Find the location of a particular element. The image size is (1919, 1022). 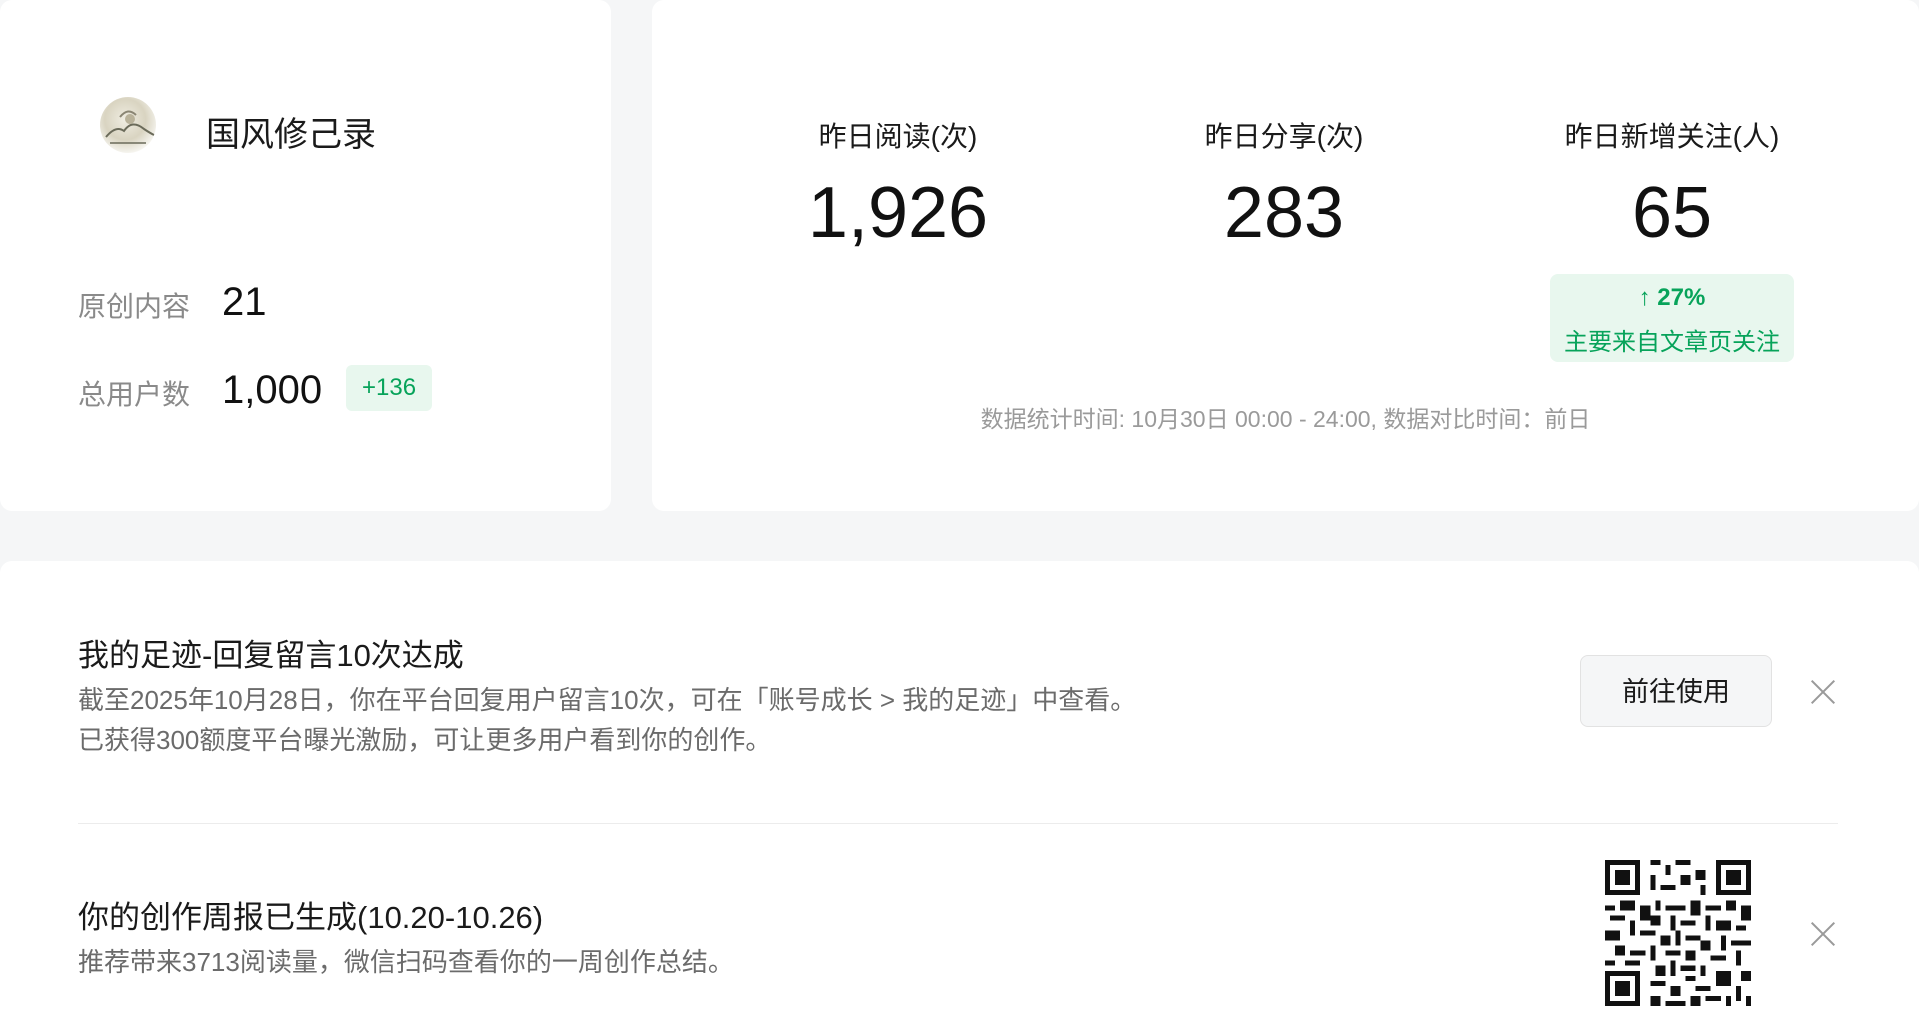

notification-desc-line: 已获得300额度平台曝光激励，可让更多用户看到你的创作。 is located at coordinates (425, 740).